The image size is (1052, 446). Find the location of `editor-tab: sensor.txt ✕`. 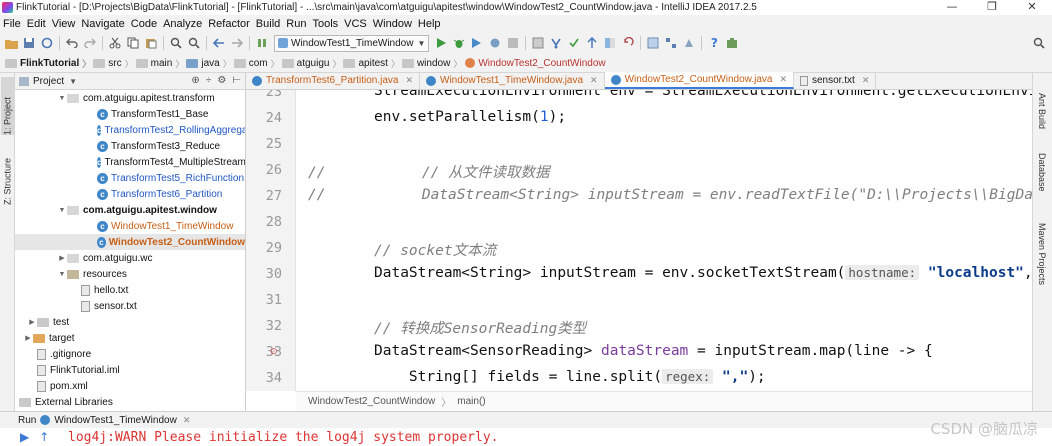

editor-tab: sensor.txt ✕ is located at coordinates (835, 80).